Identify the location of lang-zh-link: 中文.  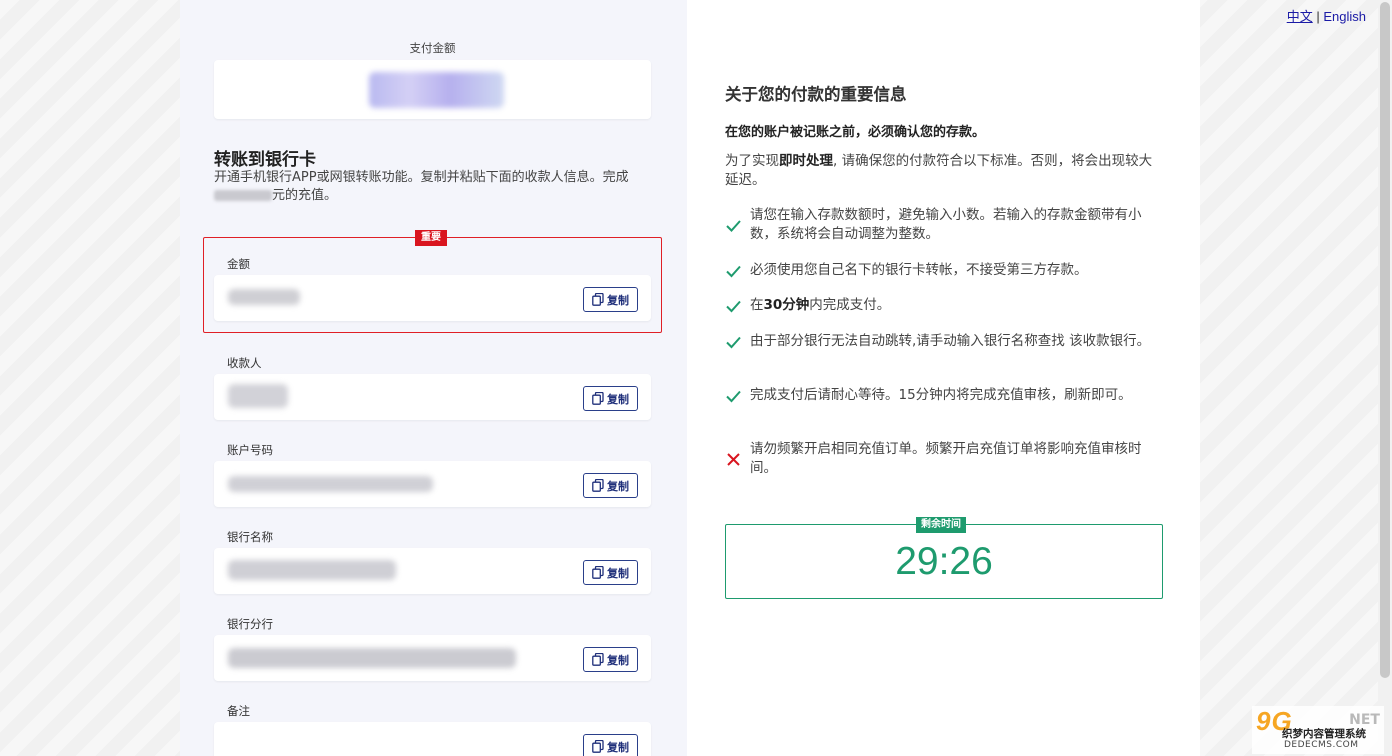
(1300, 16).